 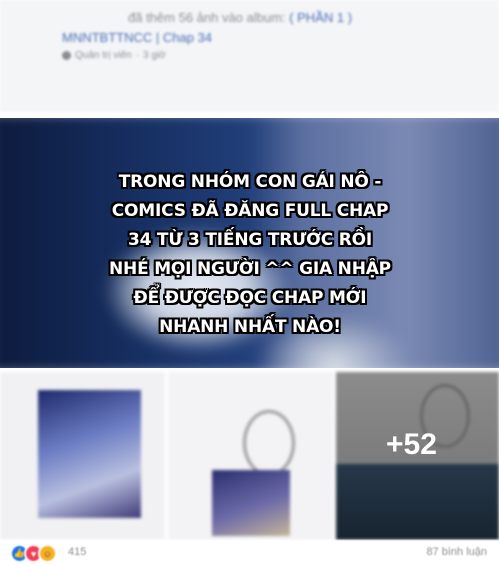 I want to click on caption-line: 34 TỪ 3 TIẾNG TRƯỚC RỒI, so click(x=250, y=240).